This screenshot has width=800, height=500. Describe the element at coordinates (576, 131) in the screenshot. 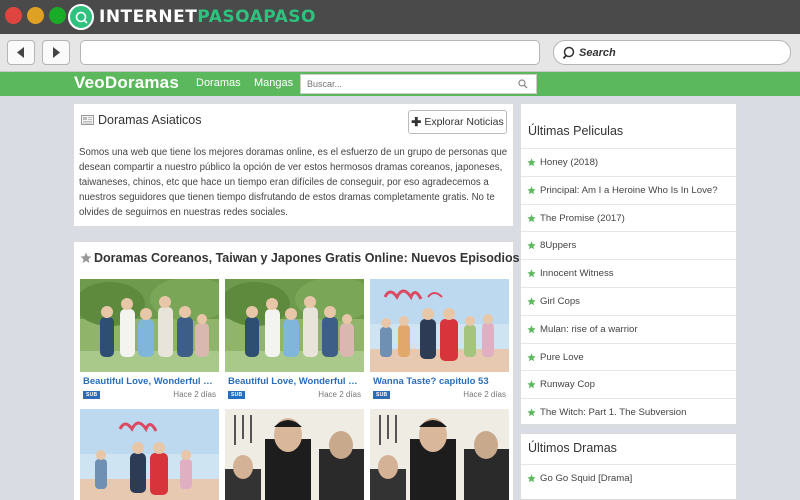

I see `latest-movies-title: Últimas Peliculas` at that location.